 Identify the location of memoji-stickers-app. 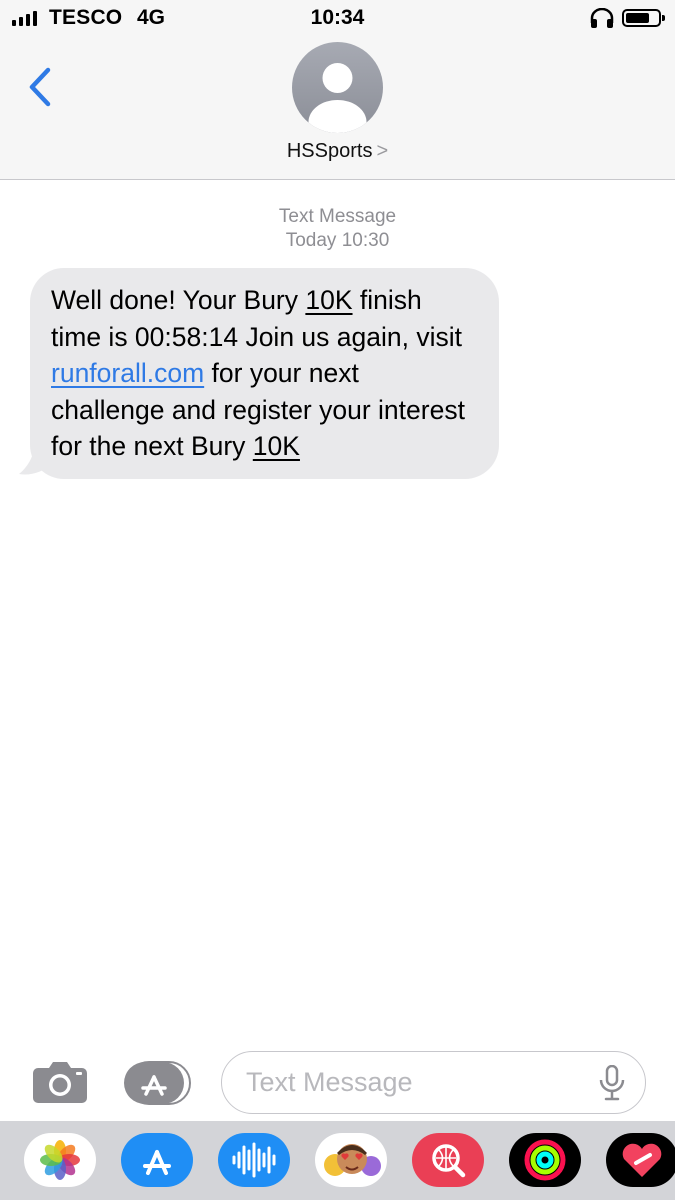
(351, 1160).